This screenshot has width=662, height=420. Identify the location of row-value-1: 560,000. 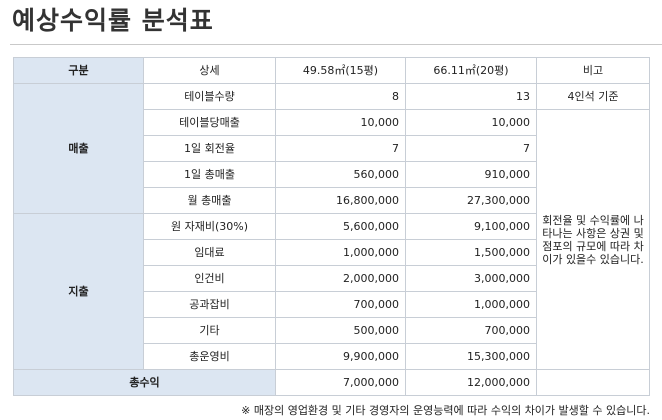
(340, 174).